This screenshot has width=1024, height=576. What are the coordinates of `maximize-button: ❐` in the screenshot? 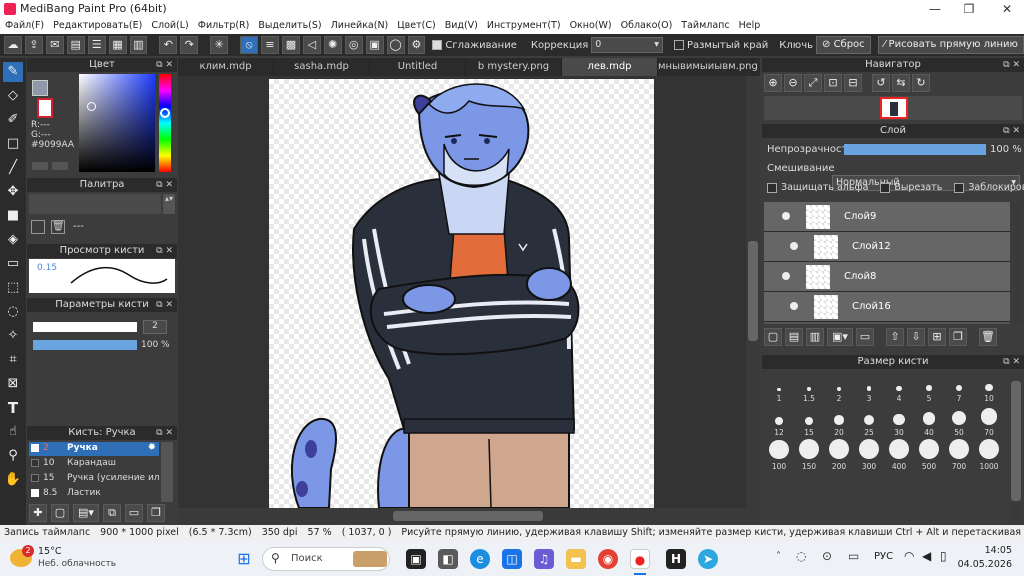 It's located at (969, 9).